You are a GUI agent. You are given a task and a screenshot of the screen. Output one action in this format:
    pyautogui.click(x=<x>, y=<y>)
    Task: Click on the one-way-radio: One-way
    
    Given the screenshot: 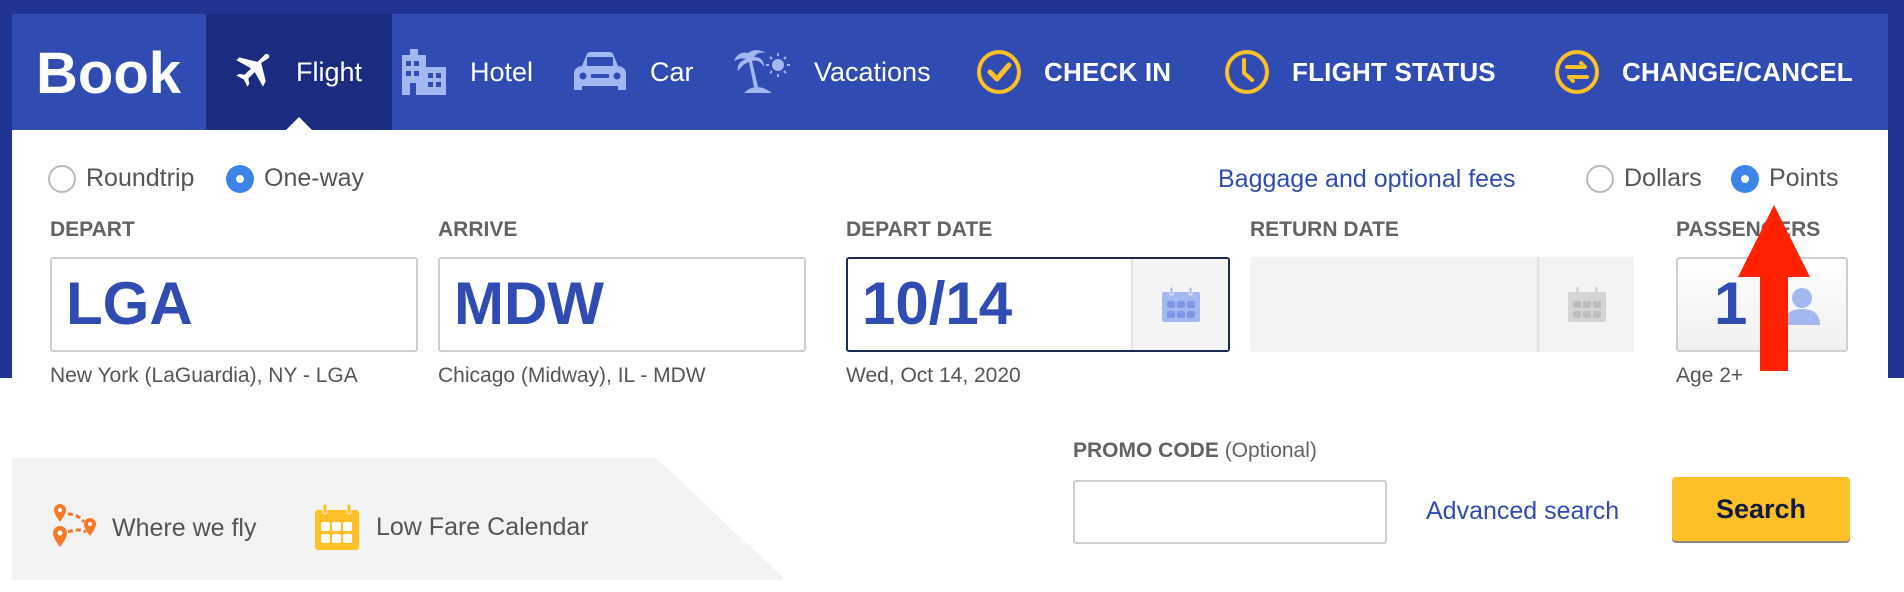 What is the action you would take?
    pyautogui.click(x=295, y=178)
    